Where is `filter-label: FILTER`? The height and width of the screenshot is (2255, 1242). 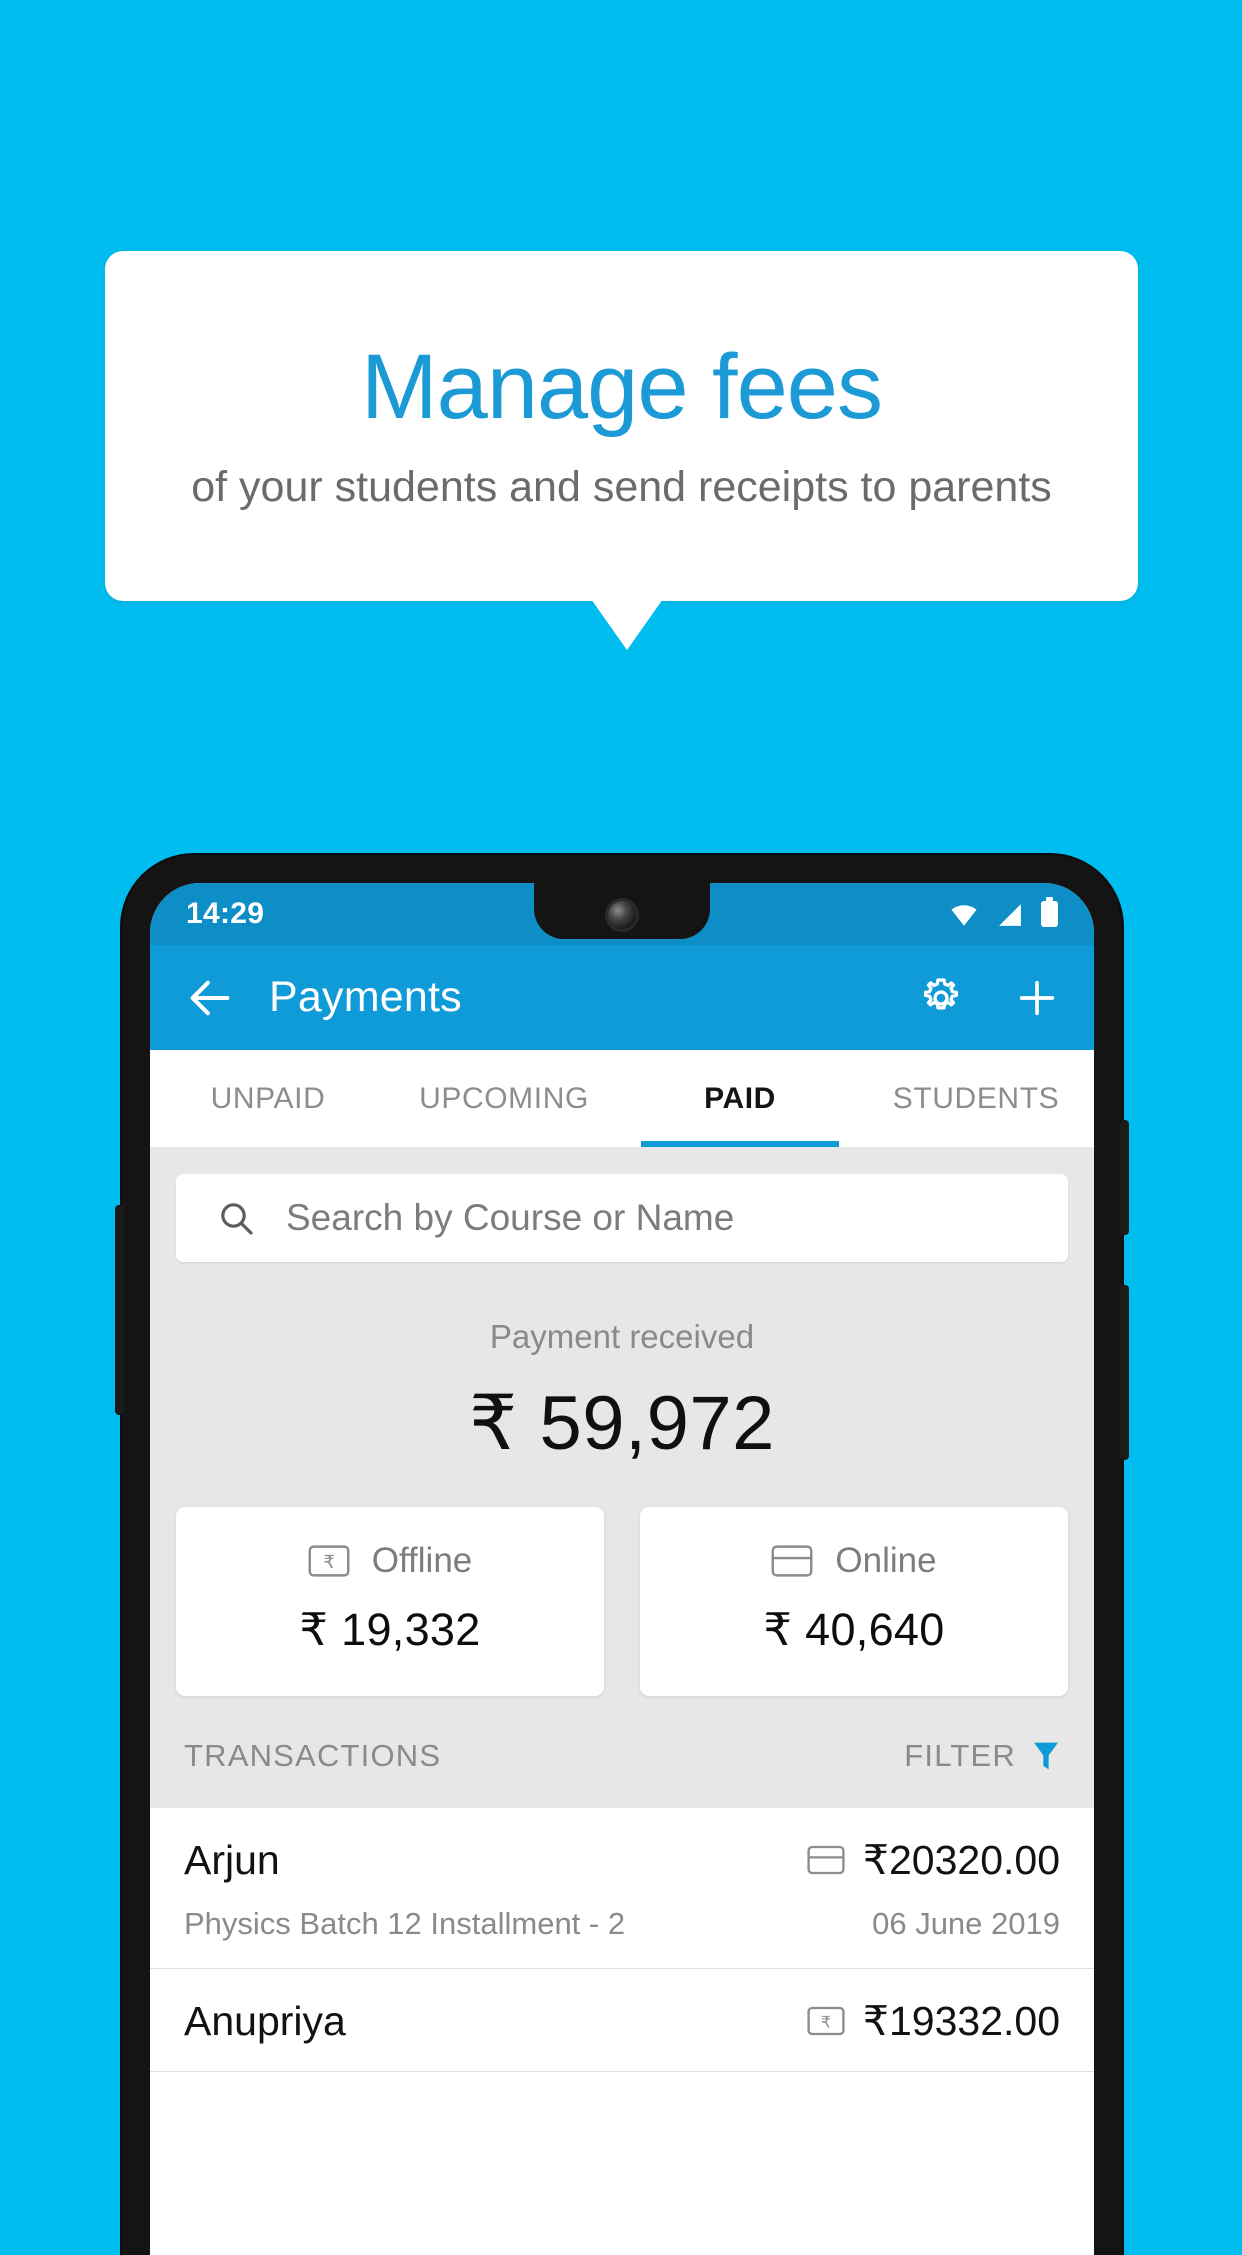
filter-label: FILTER is located at coordinates (960, 1755).